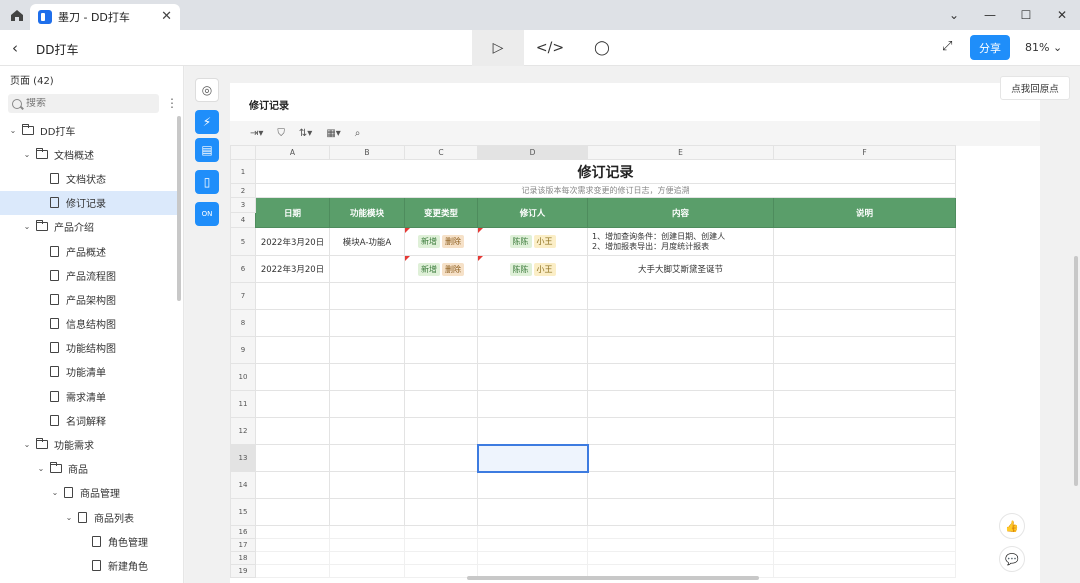  What do you see at coordinates (243, 269) in the screenshot?
I see `row-number: 6` at bounding box center [243, 269].